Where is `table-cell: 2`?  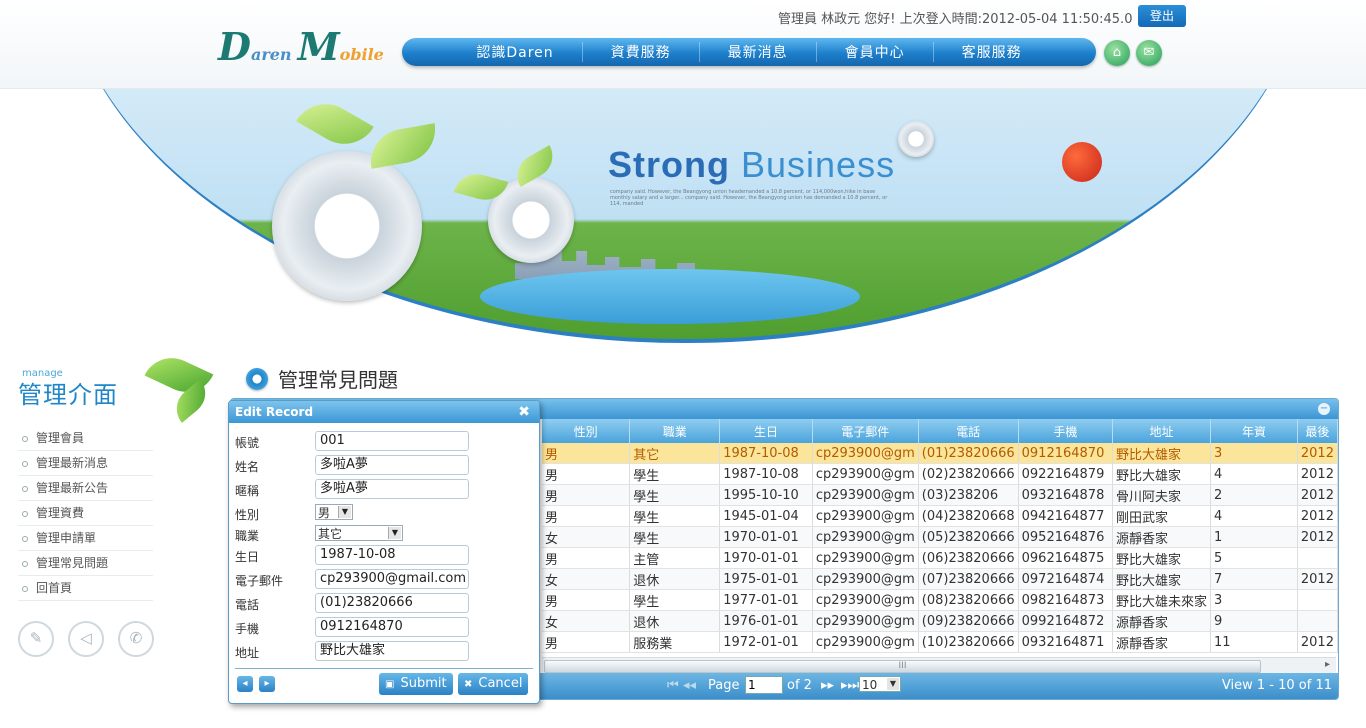
table-cell: 2 is located at coordinates (1254, 495).